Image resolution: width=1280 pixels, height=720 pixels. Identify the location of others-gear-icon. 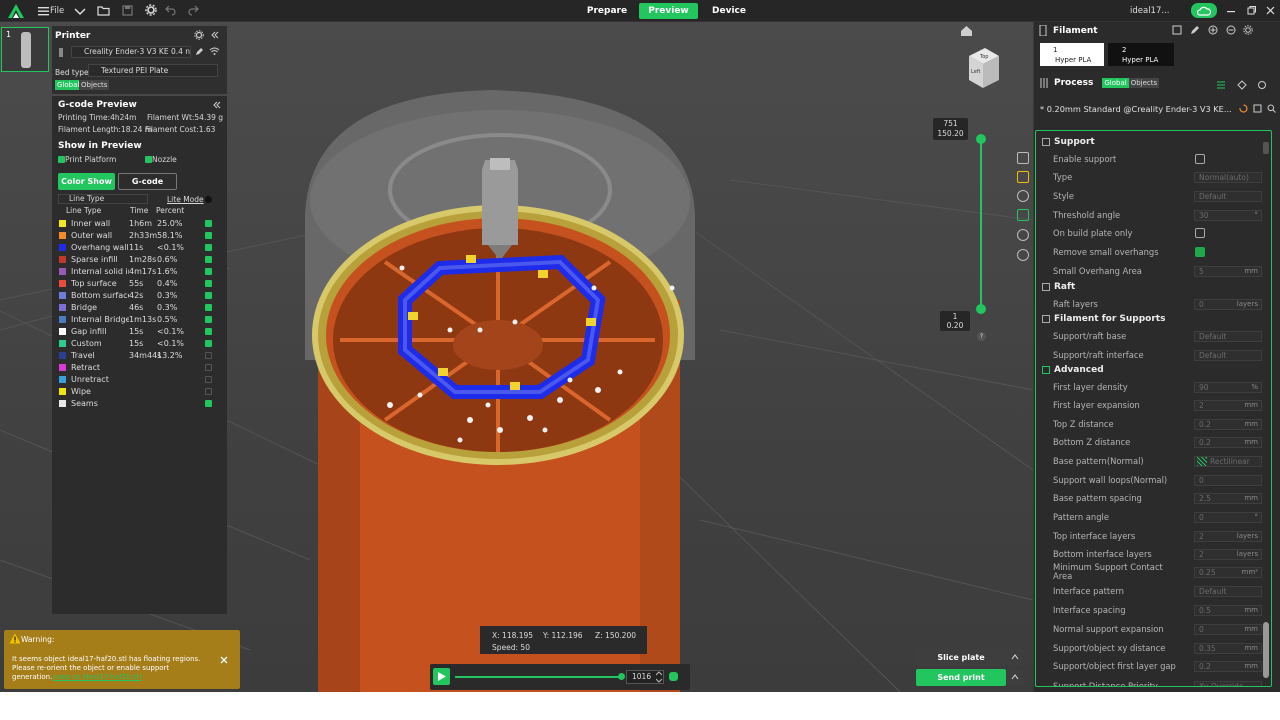
(1023, 235).